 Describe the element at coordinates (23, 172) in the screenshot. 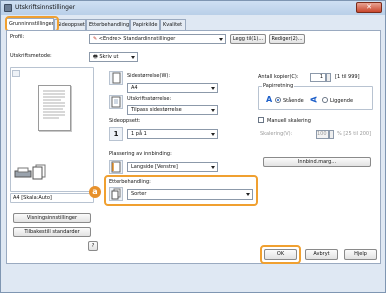

I see `printer-output-icon` at that location.